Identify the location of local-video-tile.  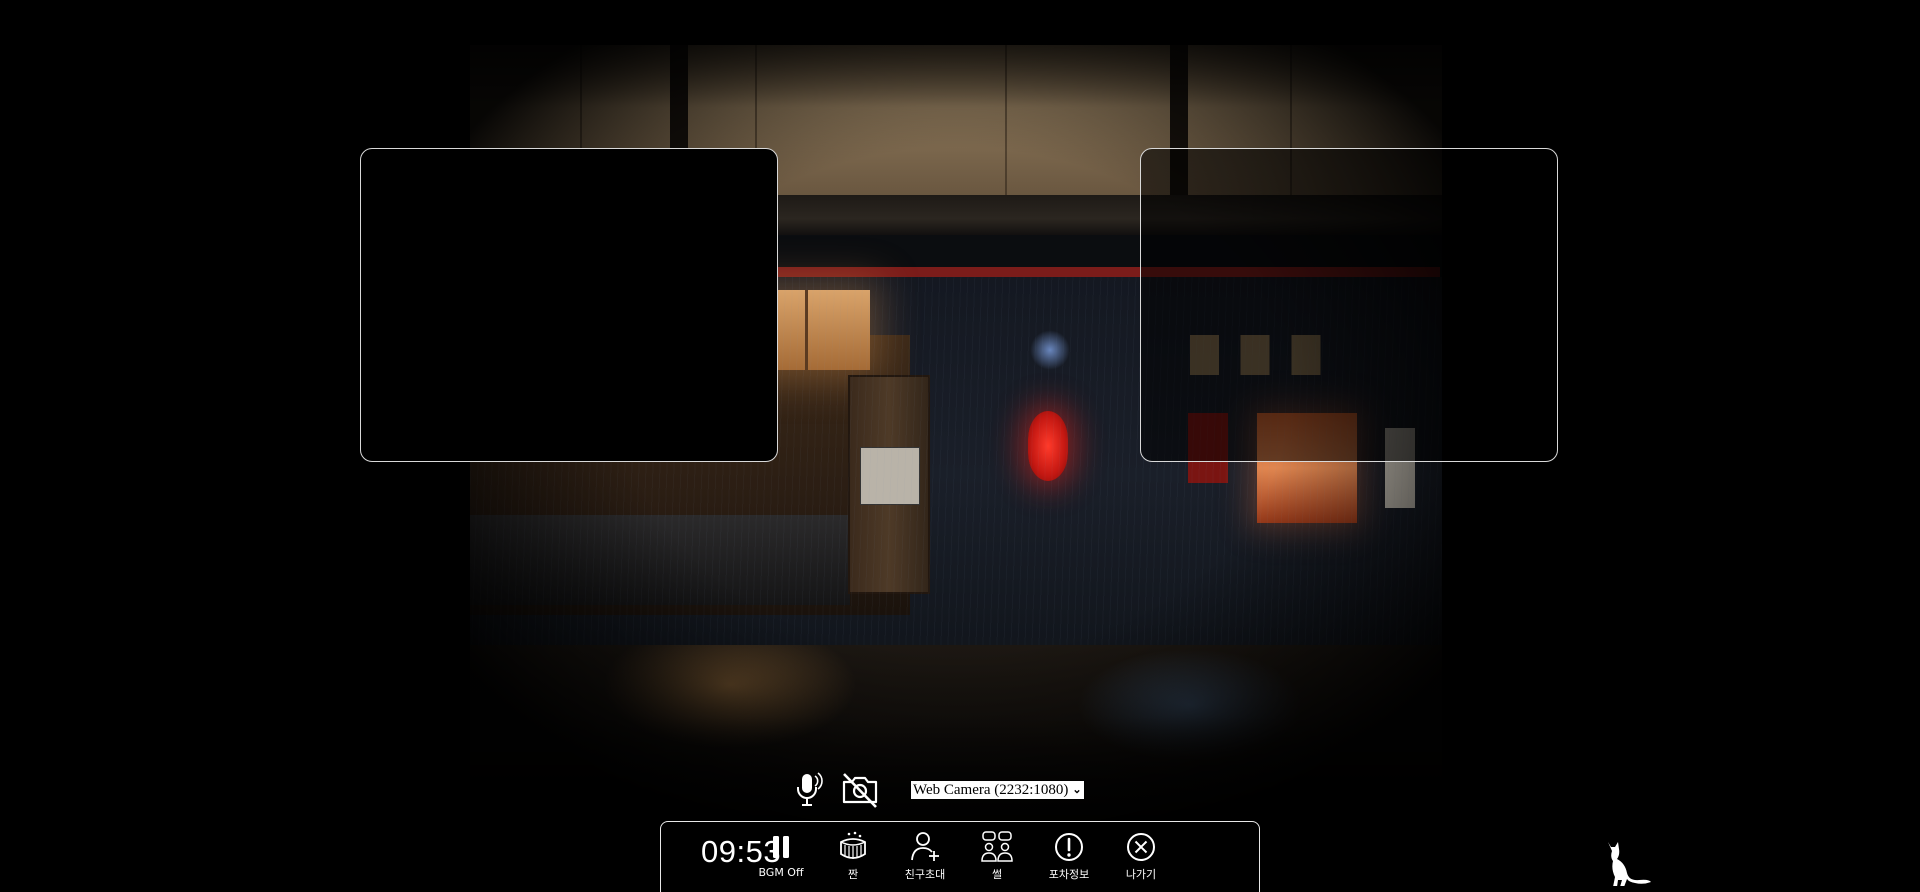
(569, 305).